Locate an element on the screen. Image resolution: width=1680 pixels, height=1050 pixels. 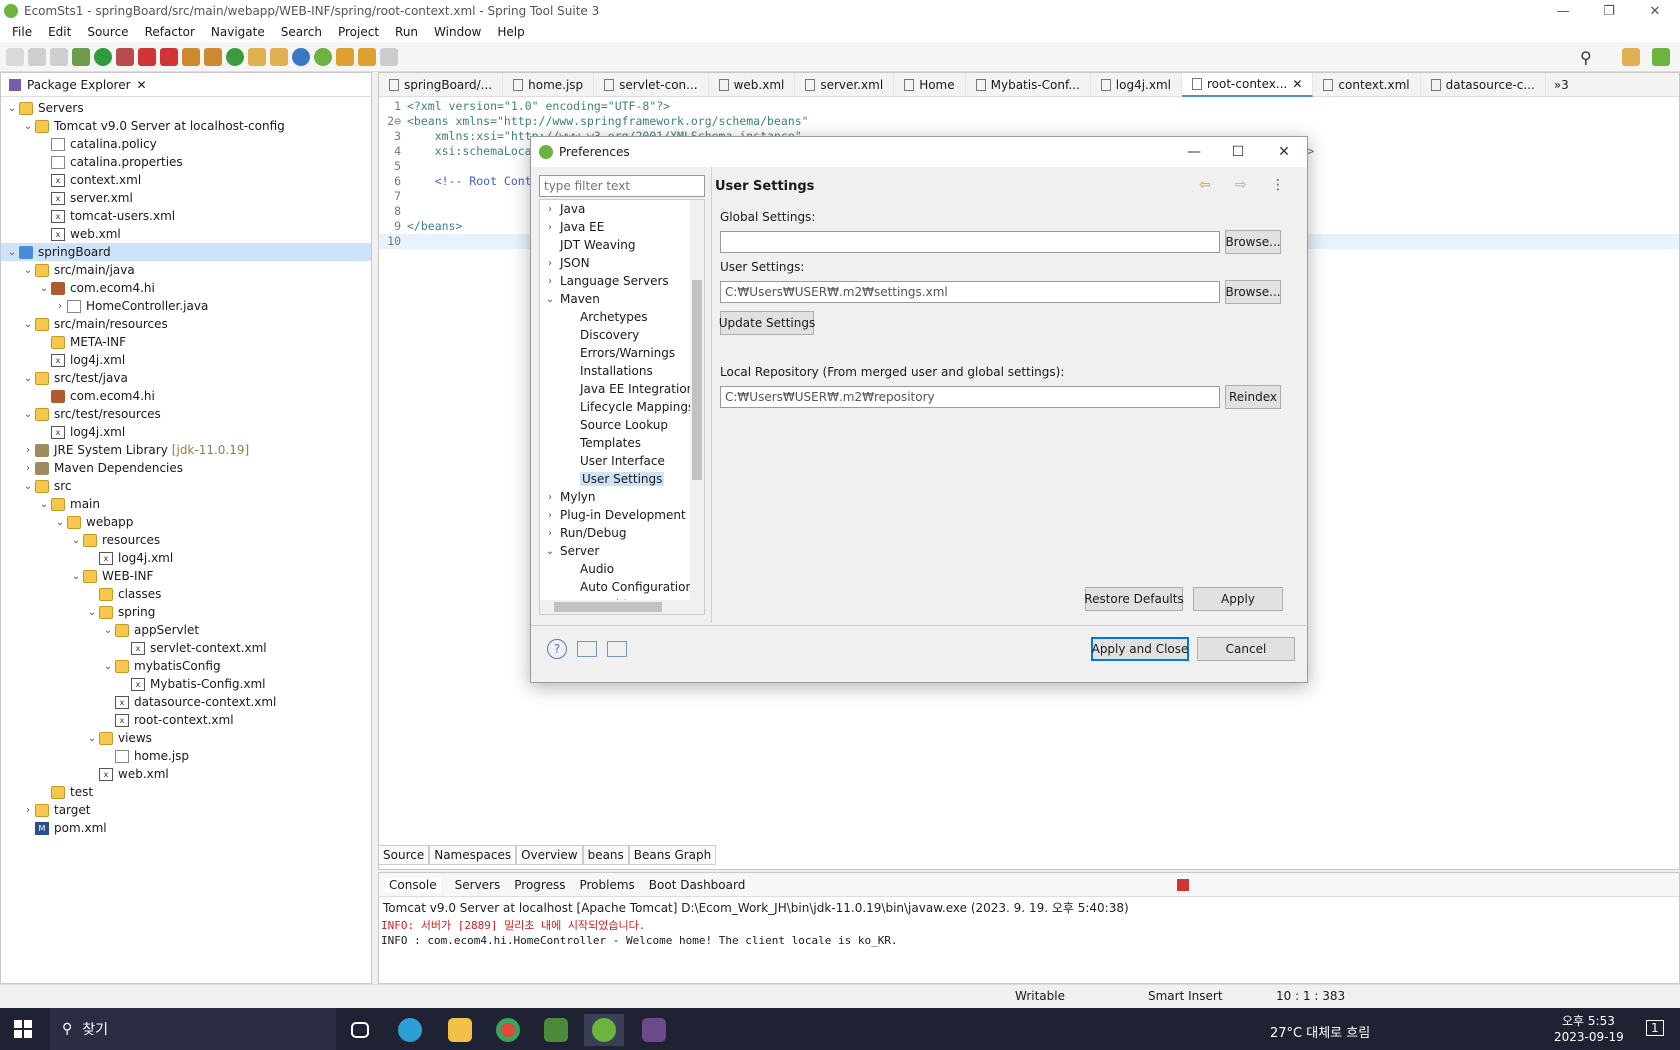
reindex-button: Reindex is located at coordinates (1253, 397).